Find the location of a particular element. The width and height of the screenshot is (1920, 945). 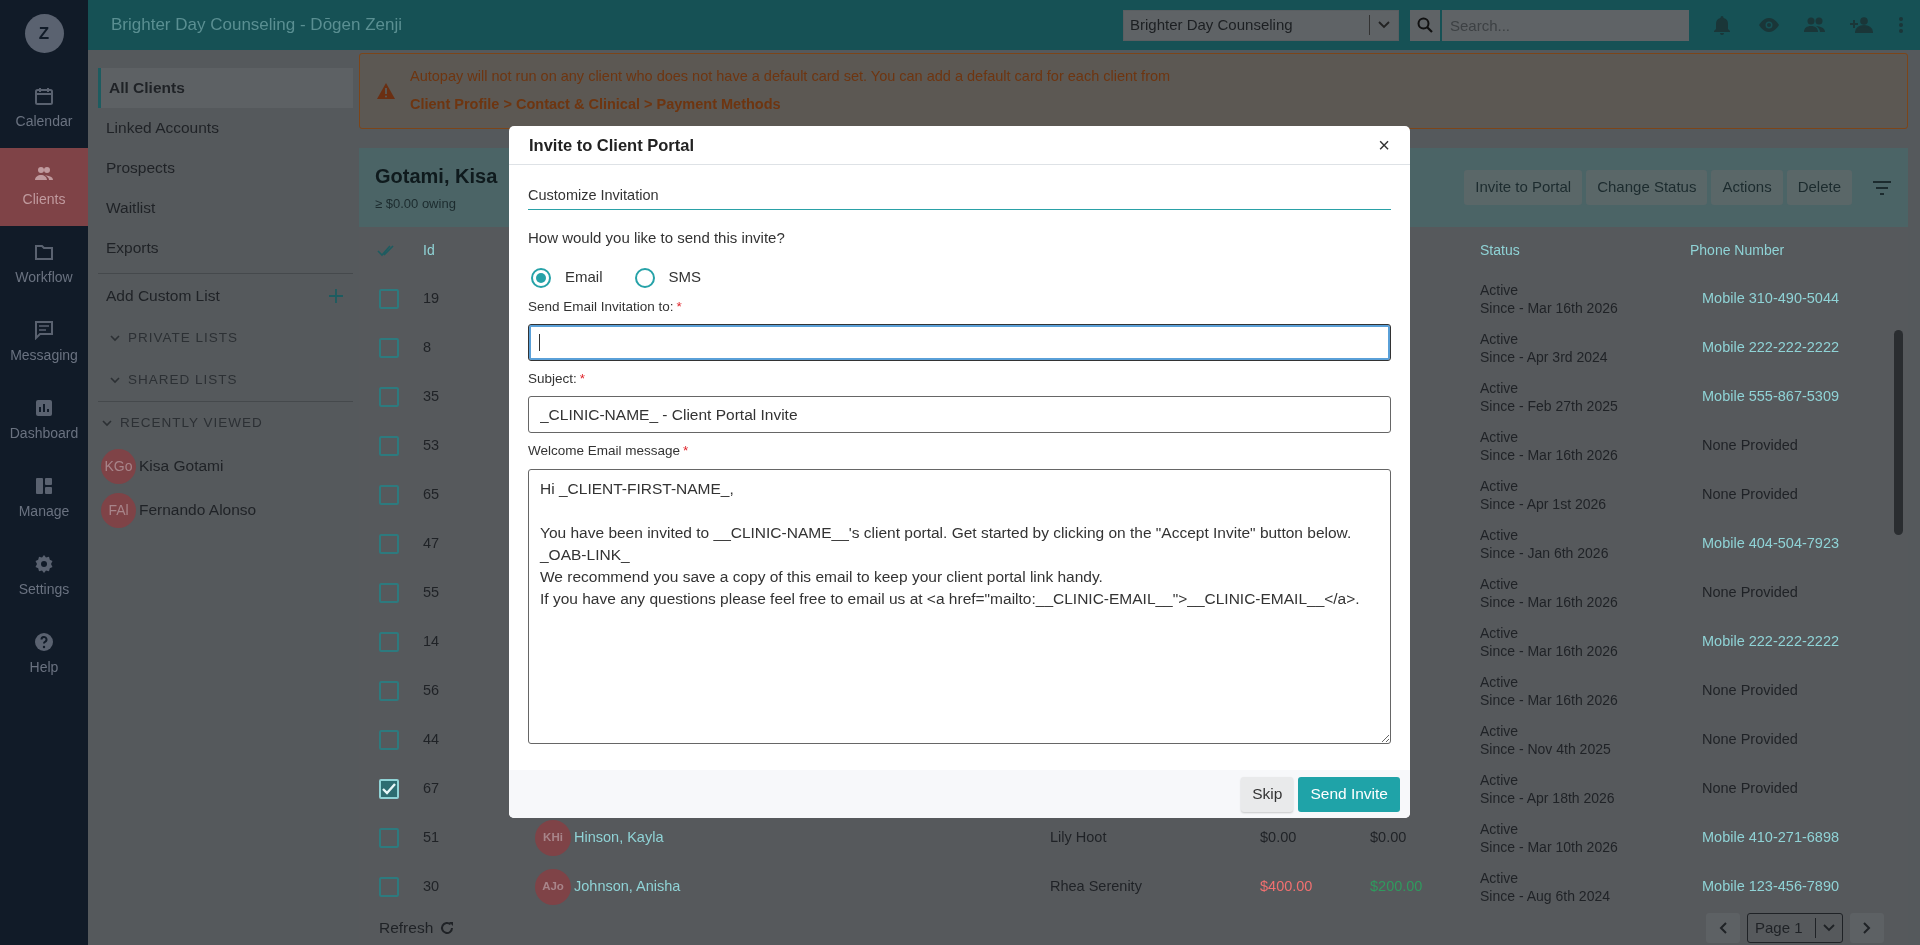

nav-item: Messaging is located at coordinates (44, 343).